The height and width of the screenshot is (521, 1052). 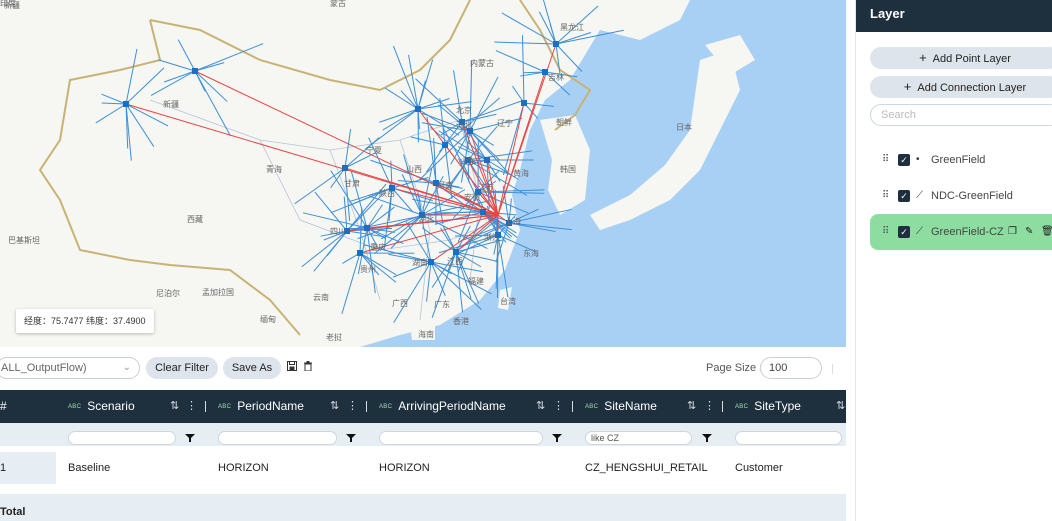 I want to click on layer-name: GreenField-CZ, so click(x=967, y=232).